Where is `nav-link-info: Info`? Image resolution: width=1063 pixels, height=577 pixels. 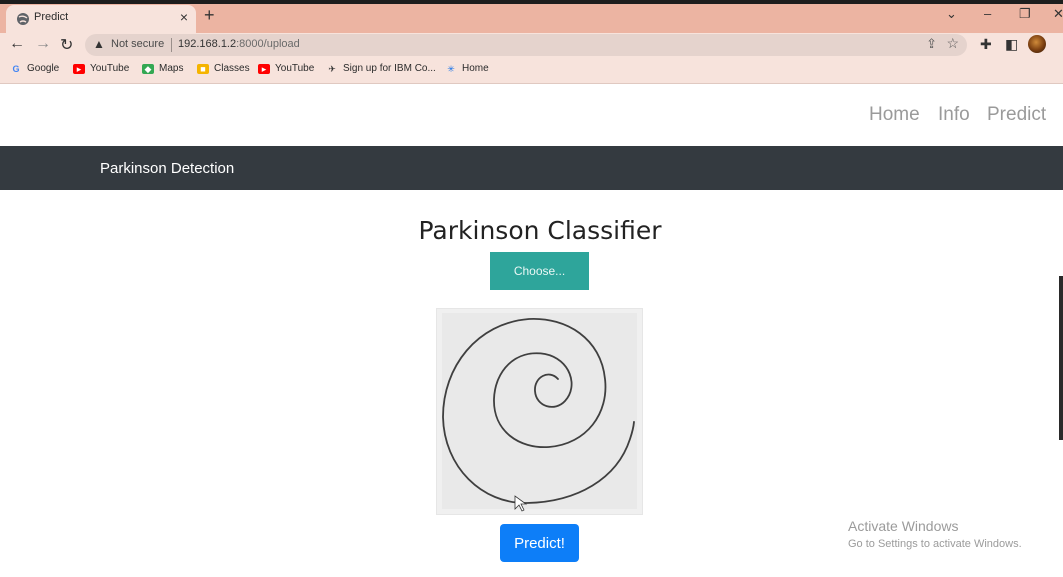
nav-link-info: Info is located at coordinates (954, 115).